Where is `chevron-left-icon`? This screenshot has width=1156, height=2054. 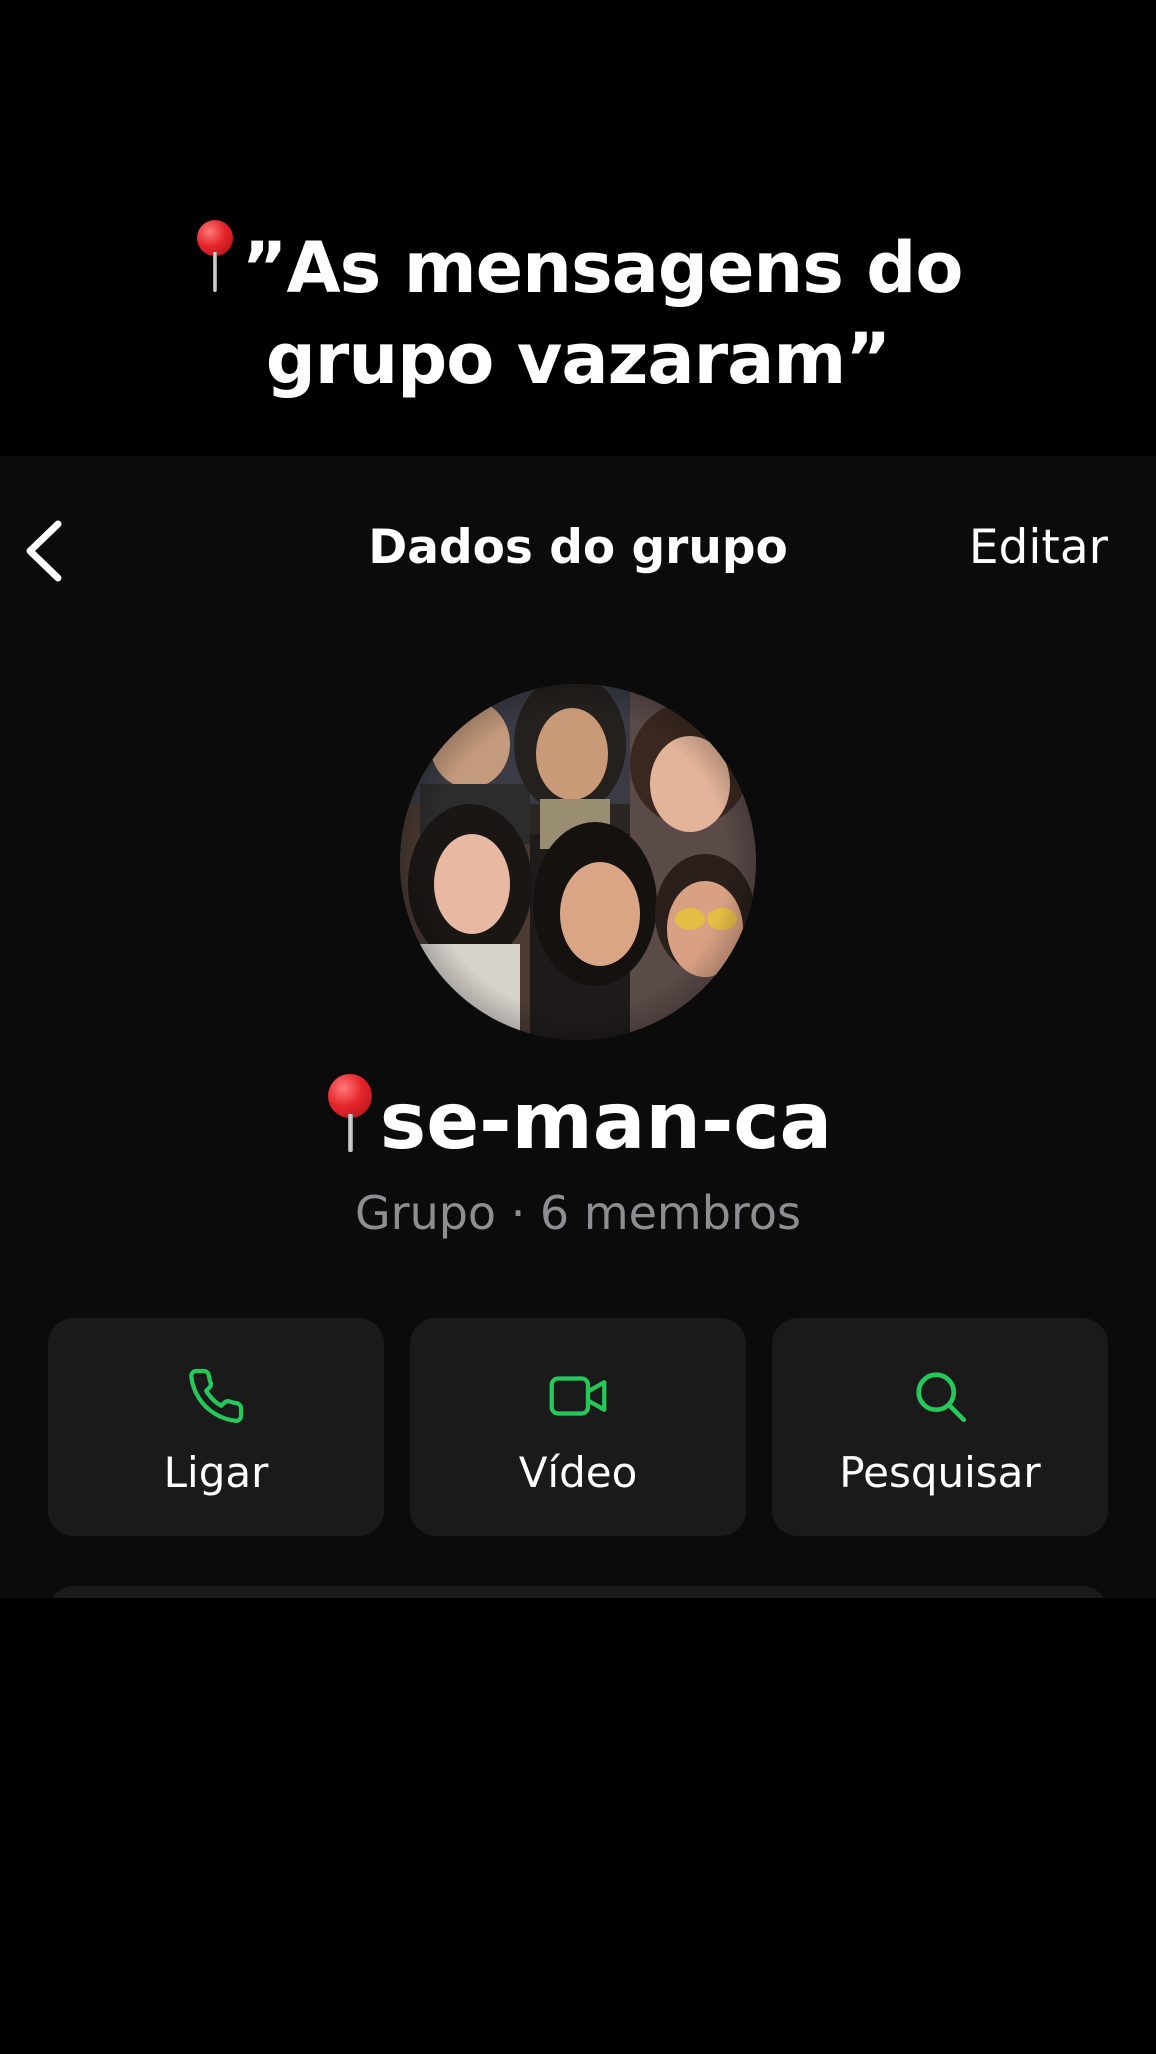
chevron-left-icon is located at coordinates (44, 551).